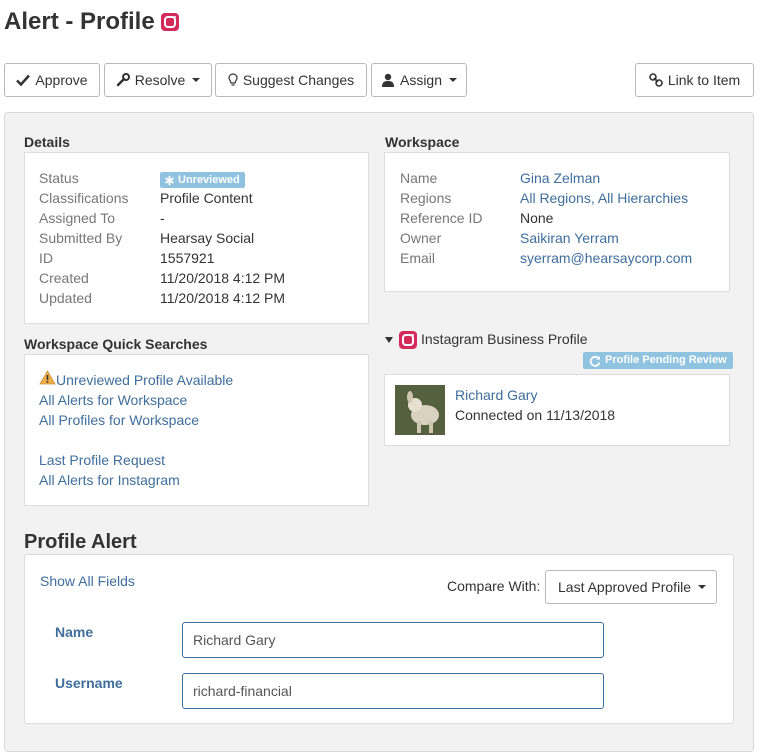 Image resolution: width=760 pixels, height=752 pixels. I want to click on refresh-icon, so click(595, 361).